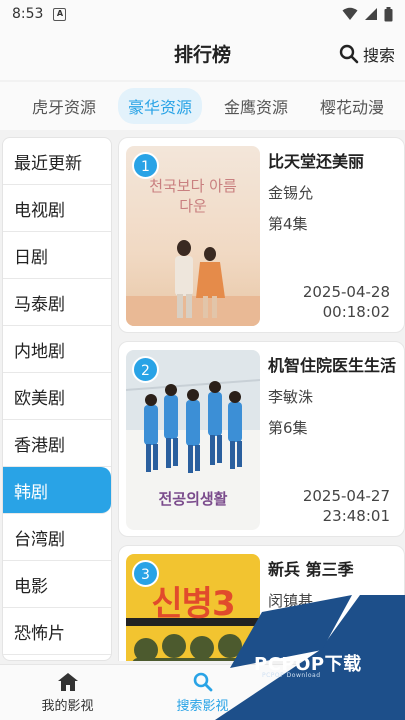  Describe the element at coordinates (346, 506) in the screenshot. I see `card-updated: 2025-04-27 23:48:01` at that location.